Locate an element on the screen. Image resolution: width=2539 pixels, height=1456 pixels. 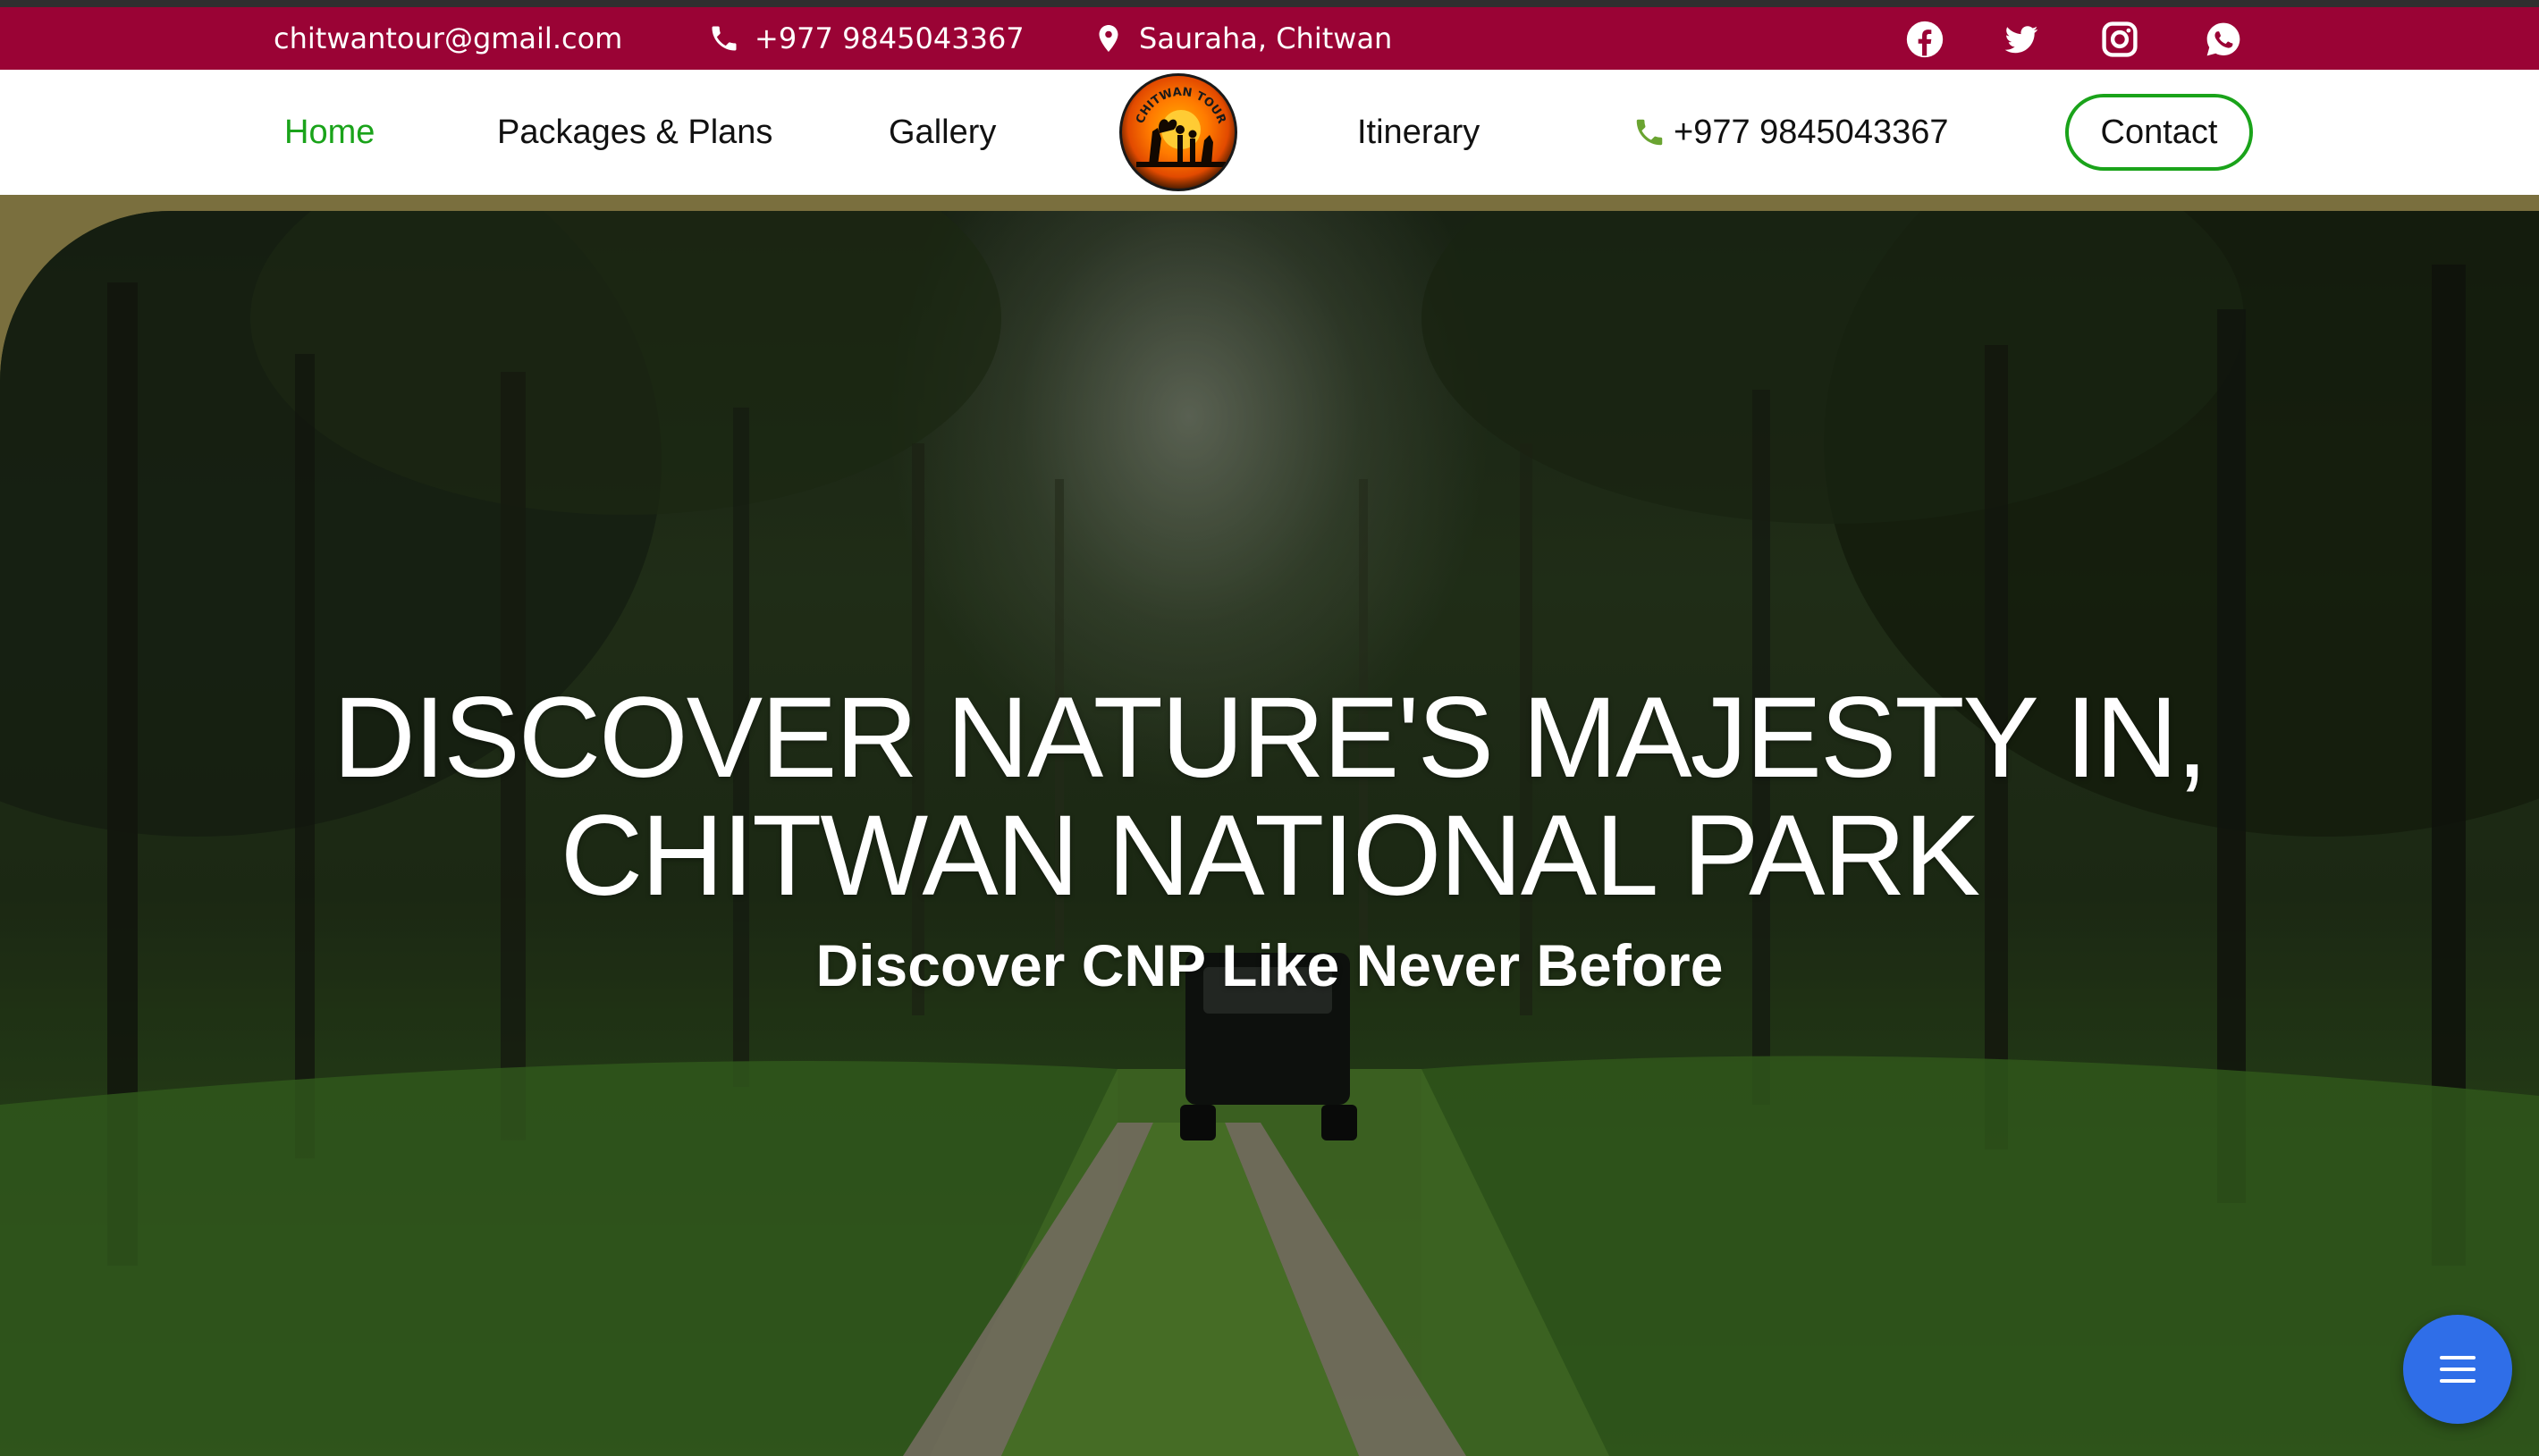
floating-menu-button is located at coordinates (2457, 1369).